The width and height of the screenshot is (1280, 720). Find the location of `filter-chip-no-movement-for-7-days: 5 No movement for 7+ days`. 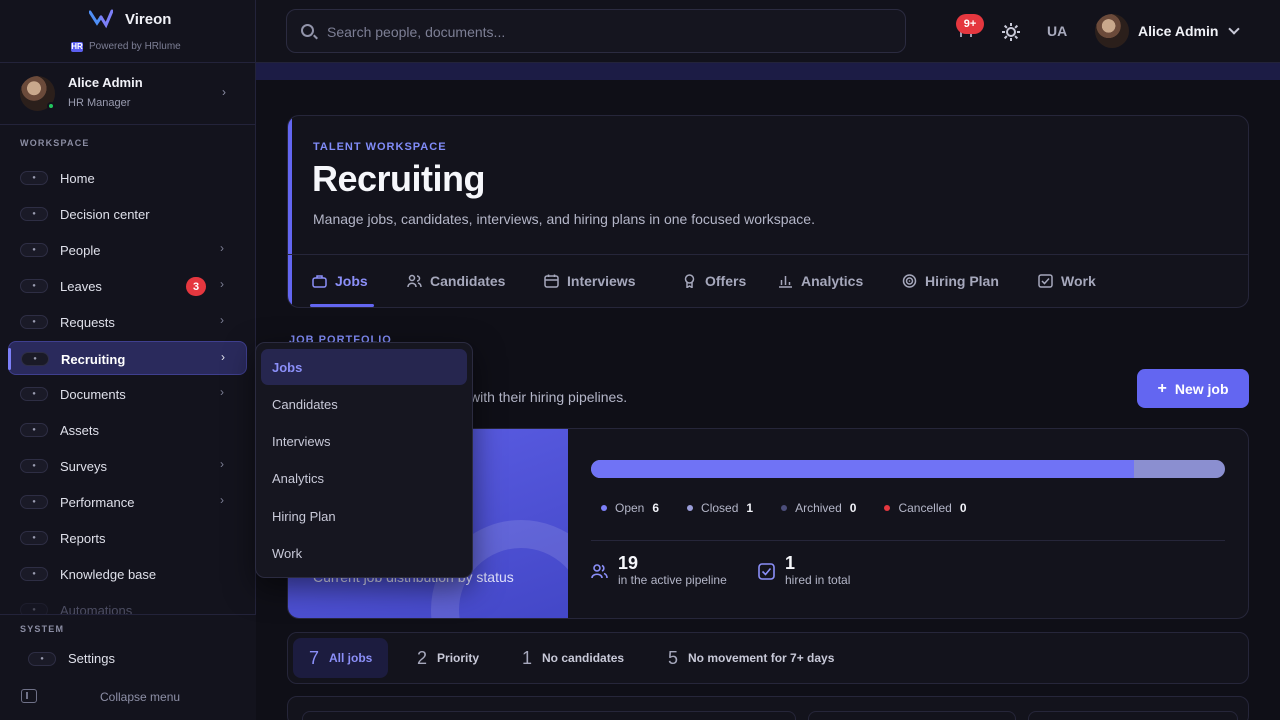

filter-chip-no-movement-for-7-days: 5 No movement for 7+ days is located at coordinates (751, 658).